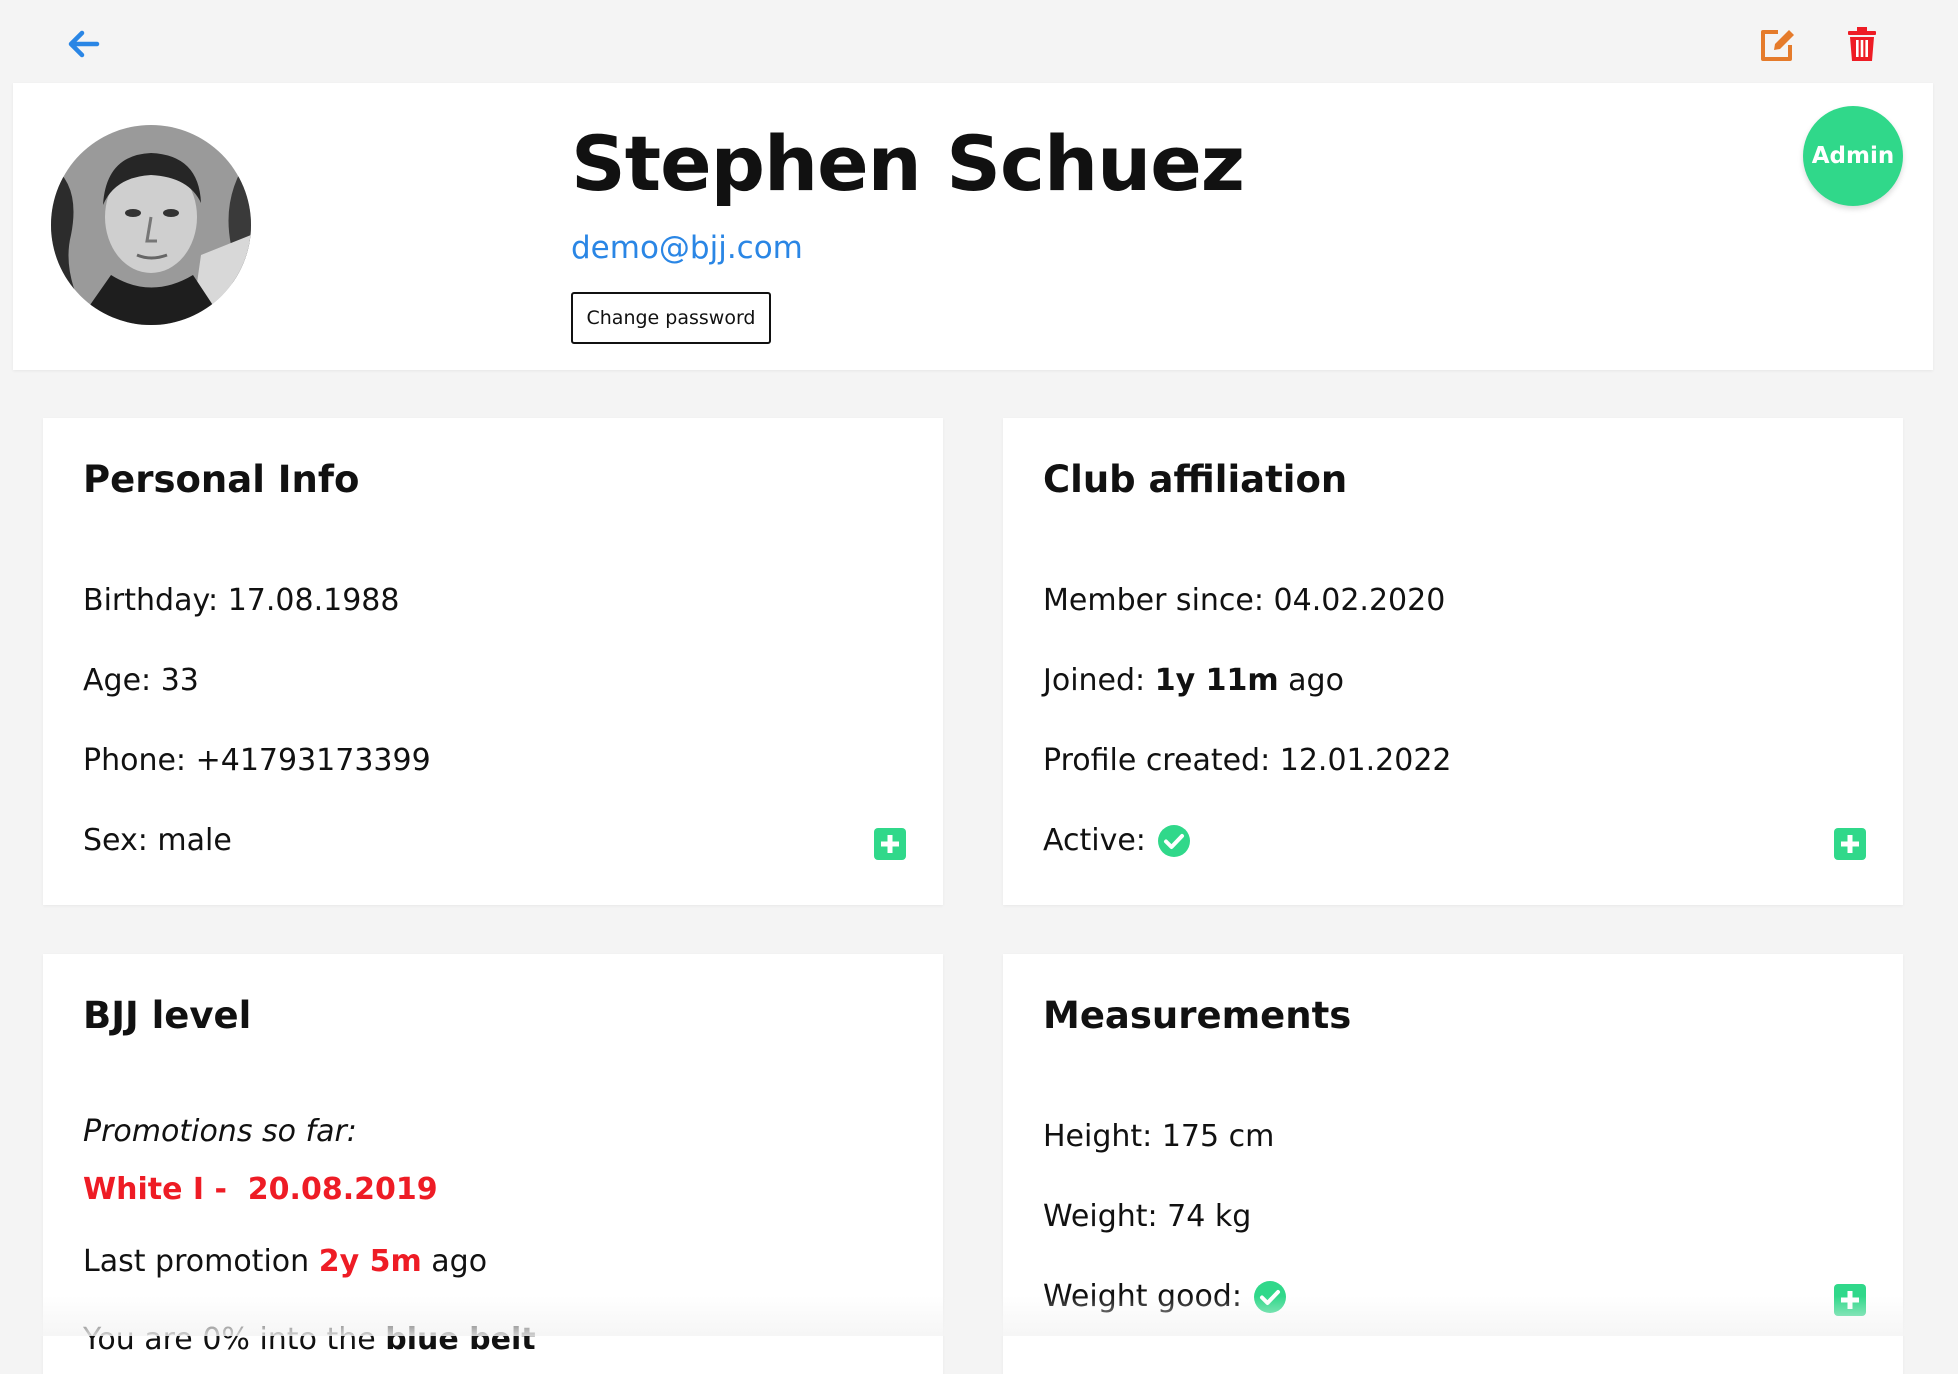 This screenshot has width=1958, height=1374. What do you see at coordinates (115, 840) in the screenshot?
I see `sex-label: Sex:` at bounding box center [115, 840].